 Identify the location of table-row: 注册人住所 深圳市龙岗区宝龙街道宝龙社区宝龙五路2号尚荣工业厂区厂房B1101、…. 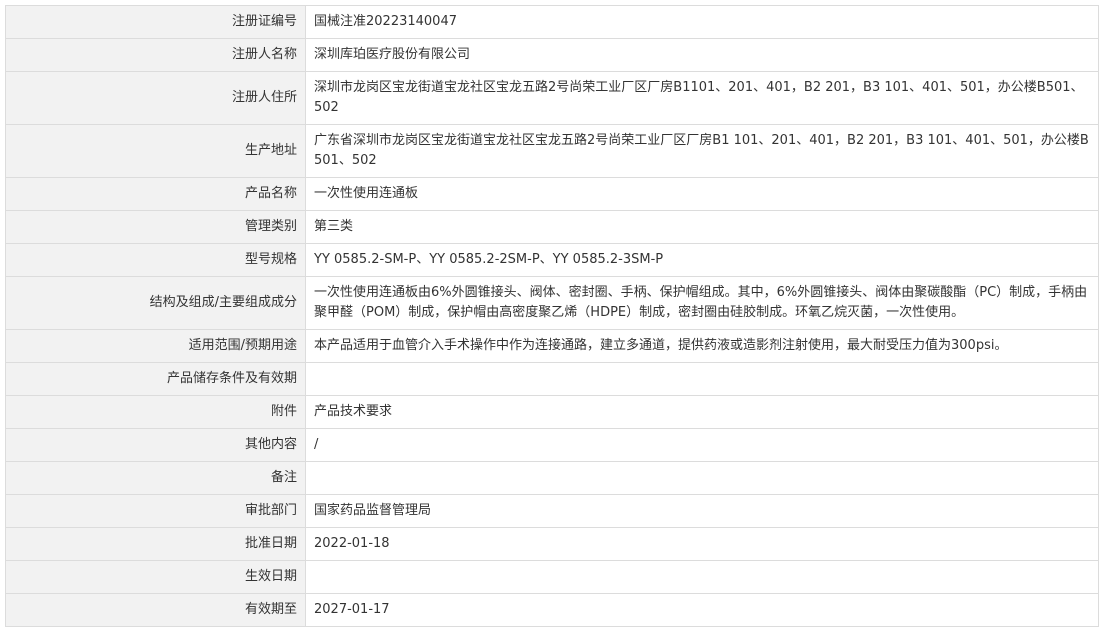
(552, 98).